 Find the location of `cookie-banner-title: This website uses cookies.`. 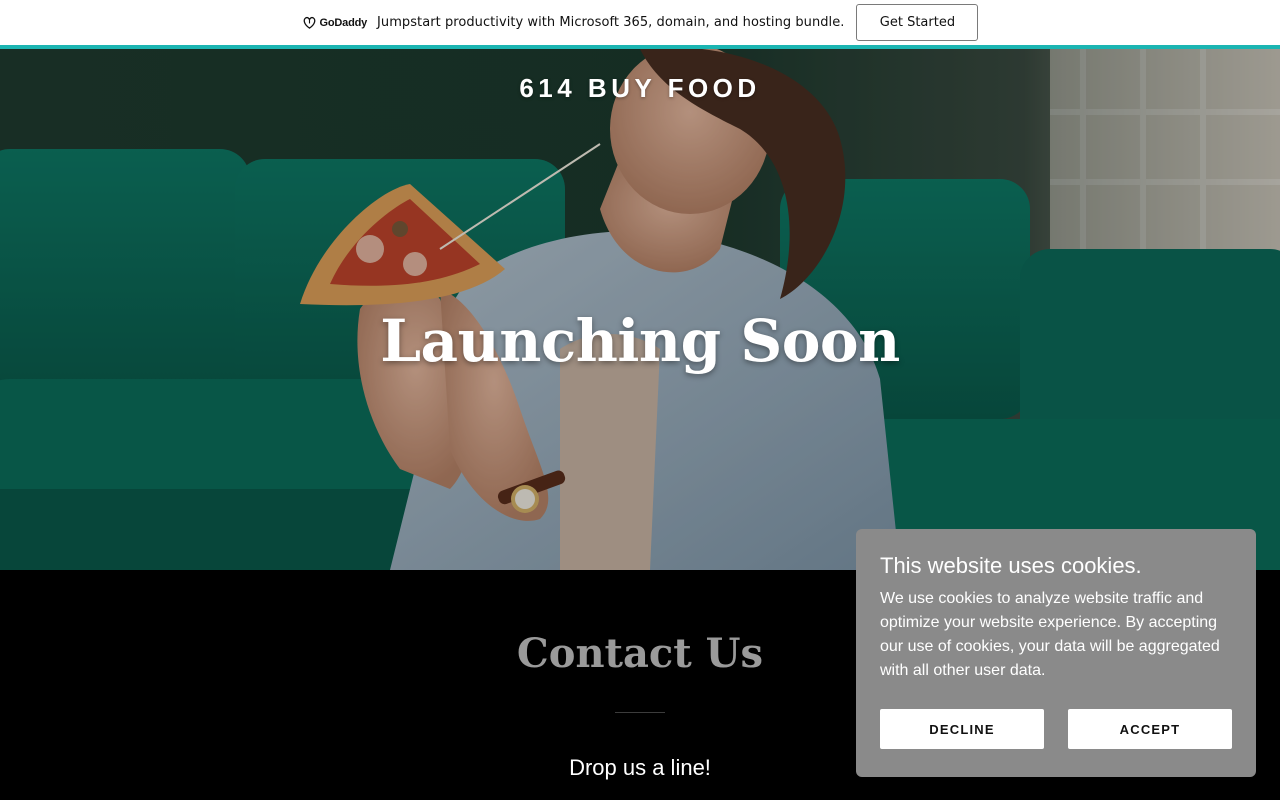

cookie-banner-title: This website uses cookies. is located at coordinates (1011, 565).